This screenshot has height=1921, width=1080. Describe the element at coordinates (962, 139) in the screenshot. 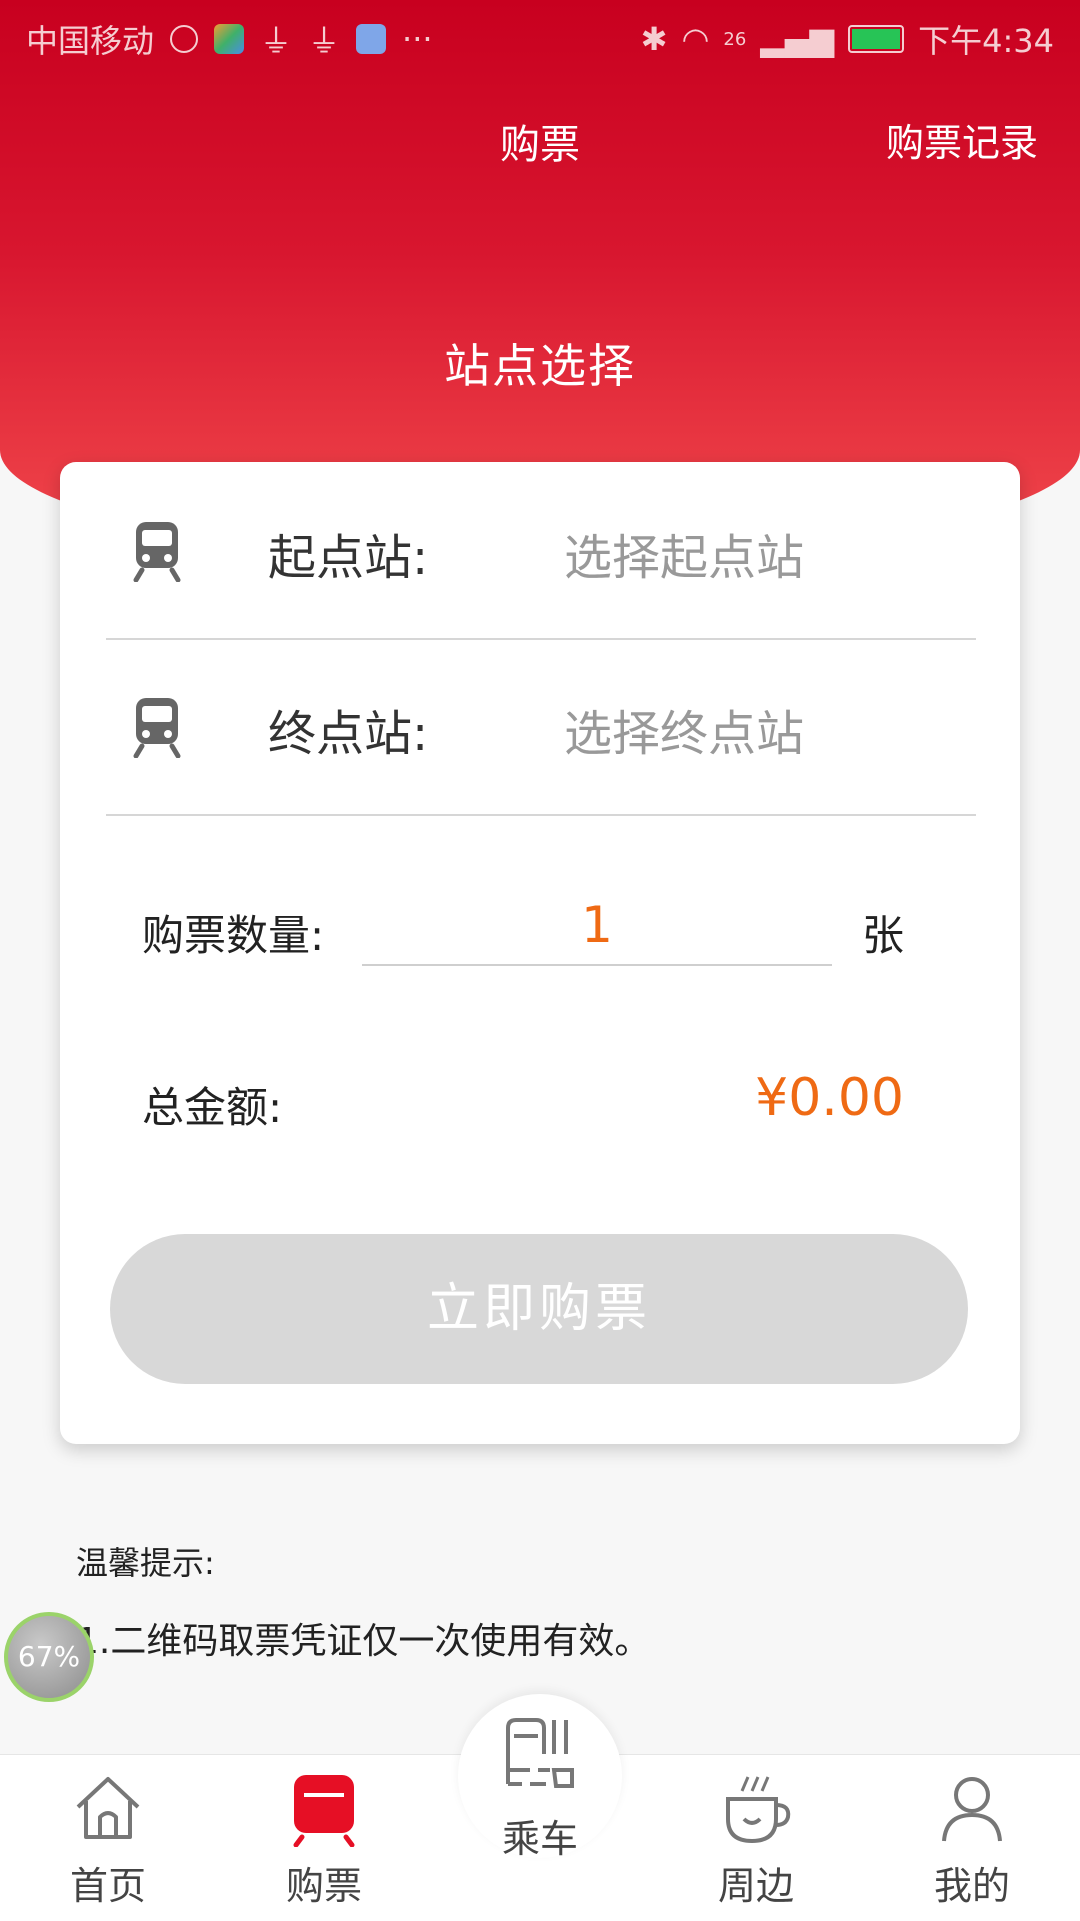

I see `purchase-records-link: 购票记录` at that location.